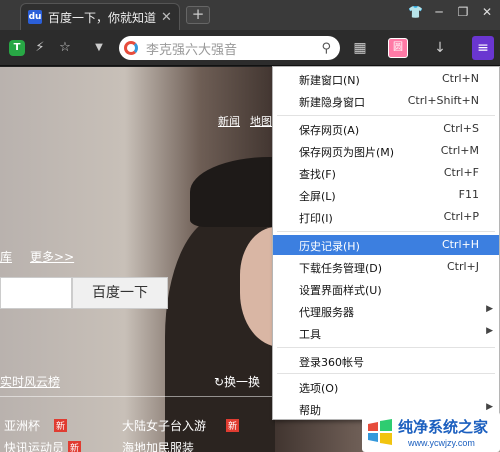 This screenshot has width=500, height=452. What do you see at coordinates (229, 121) in the screenshot?
I see `nav-link-news: 新闻` at bounding box center [229, 121].